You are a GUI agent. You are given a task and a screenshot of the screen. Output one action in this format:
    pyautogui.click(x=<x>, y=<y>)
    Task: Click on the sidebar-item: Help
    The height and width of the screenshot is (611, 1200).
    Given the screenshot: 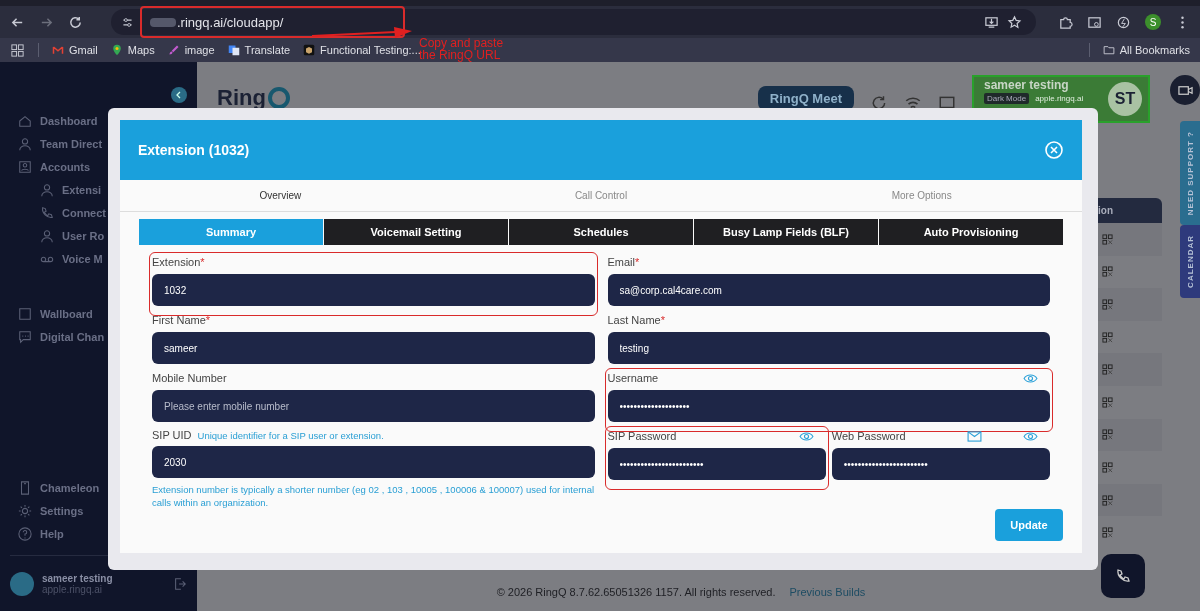 What is the action you would take?
    pyautogui.click(x=98, y=533)
    